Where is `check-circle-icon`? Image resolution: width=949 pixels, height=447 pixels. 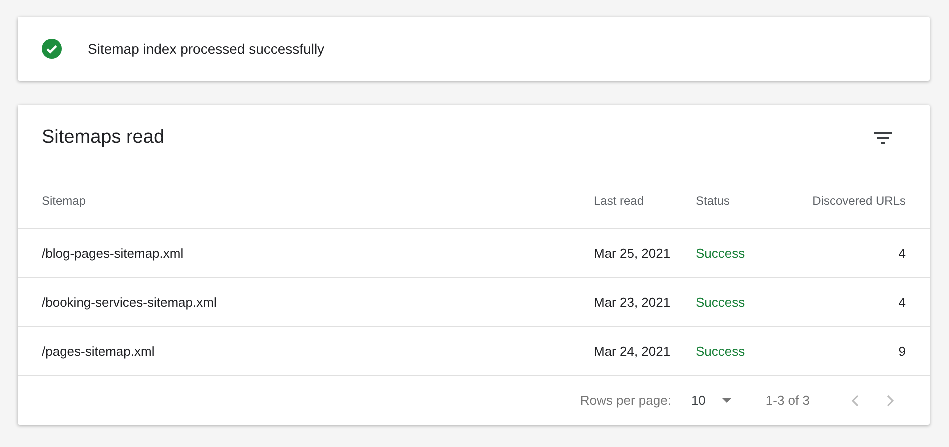
check-circle-icon is located at coordinates (52, 49).